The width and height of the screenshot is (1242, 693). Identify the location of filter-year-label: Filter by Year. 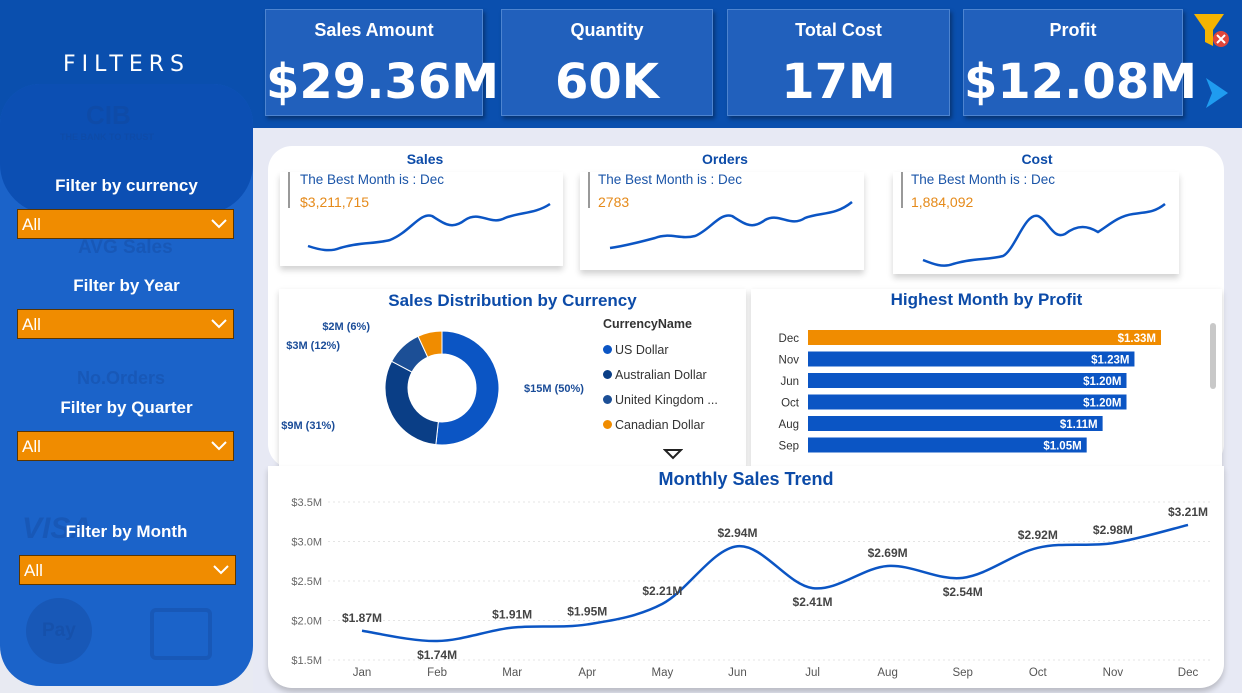
(126, 285).